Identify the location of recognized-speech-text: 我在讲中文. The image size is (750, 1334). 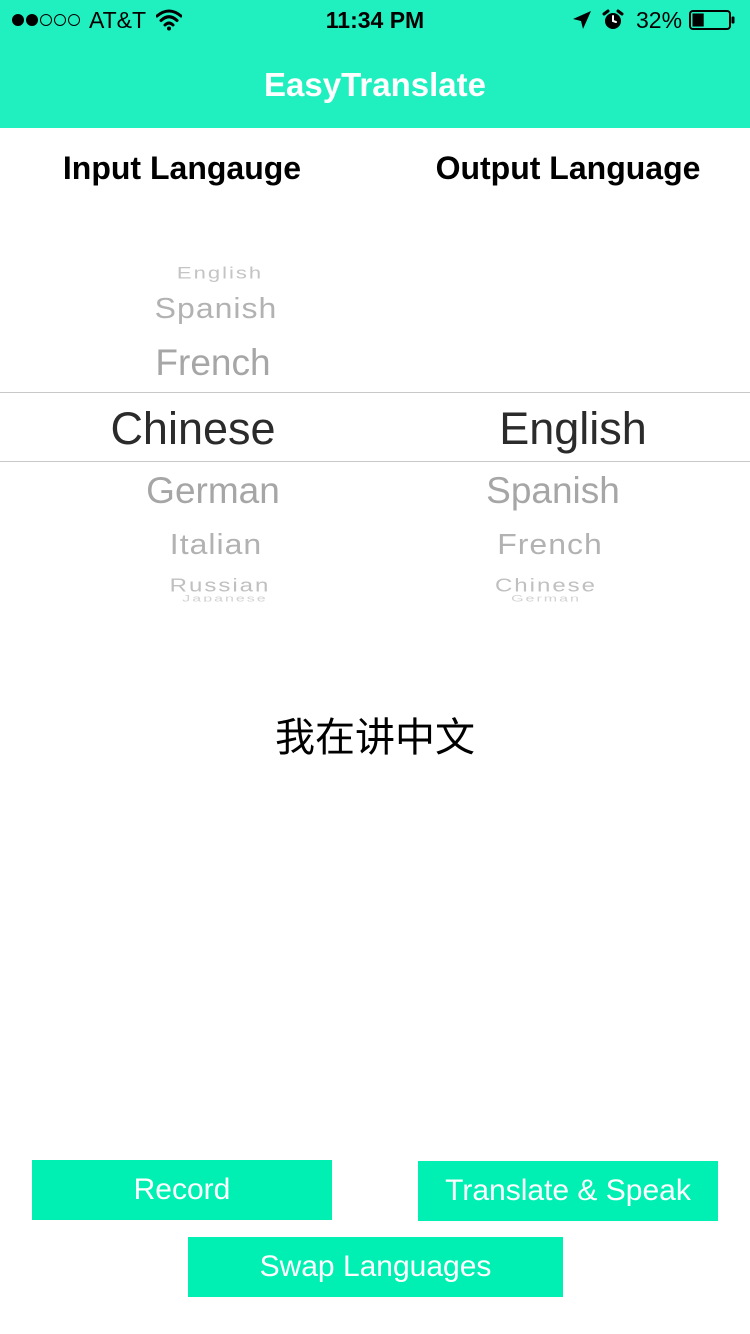
(375, 738).